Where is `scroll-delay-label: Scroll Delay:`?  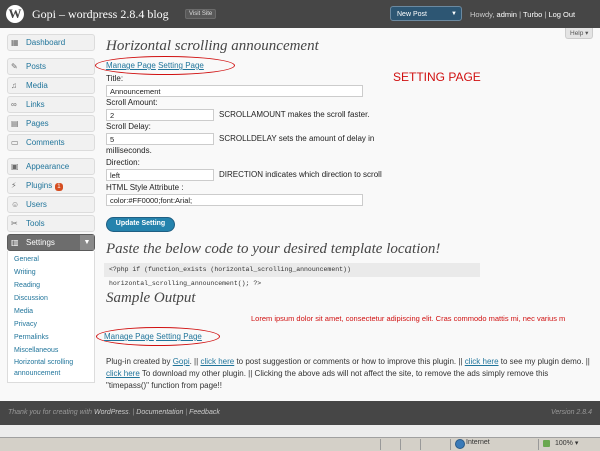 scroll-delay-label: Scroll Delay: is located at coordinates (128, 126).